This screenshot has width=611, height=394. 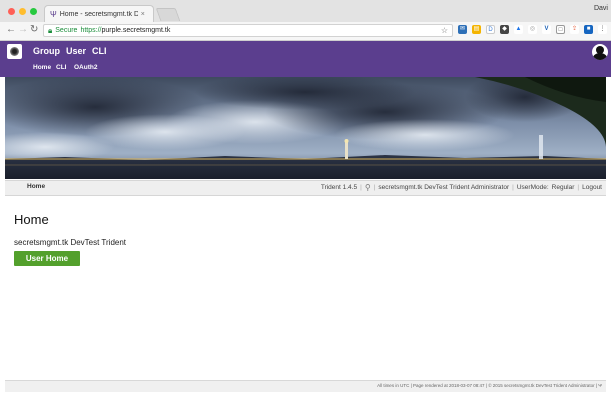 What do you see at coordinates (560, 29) in the screenshot?
I see `screen-extension-icon: □` at bounding box center [560, 29].